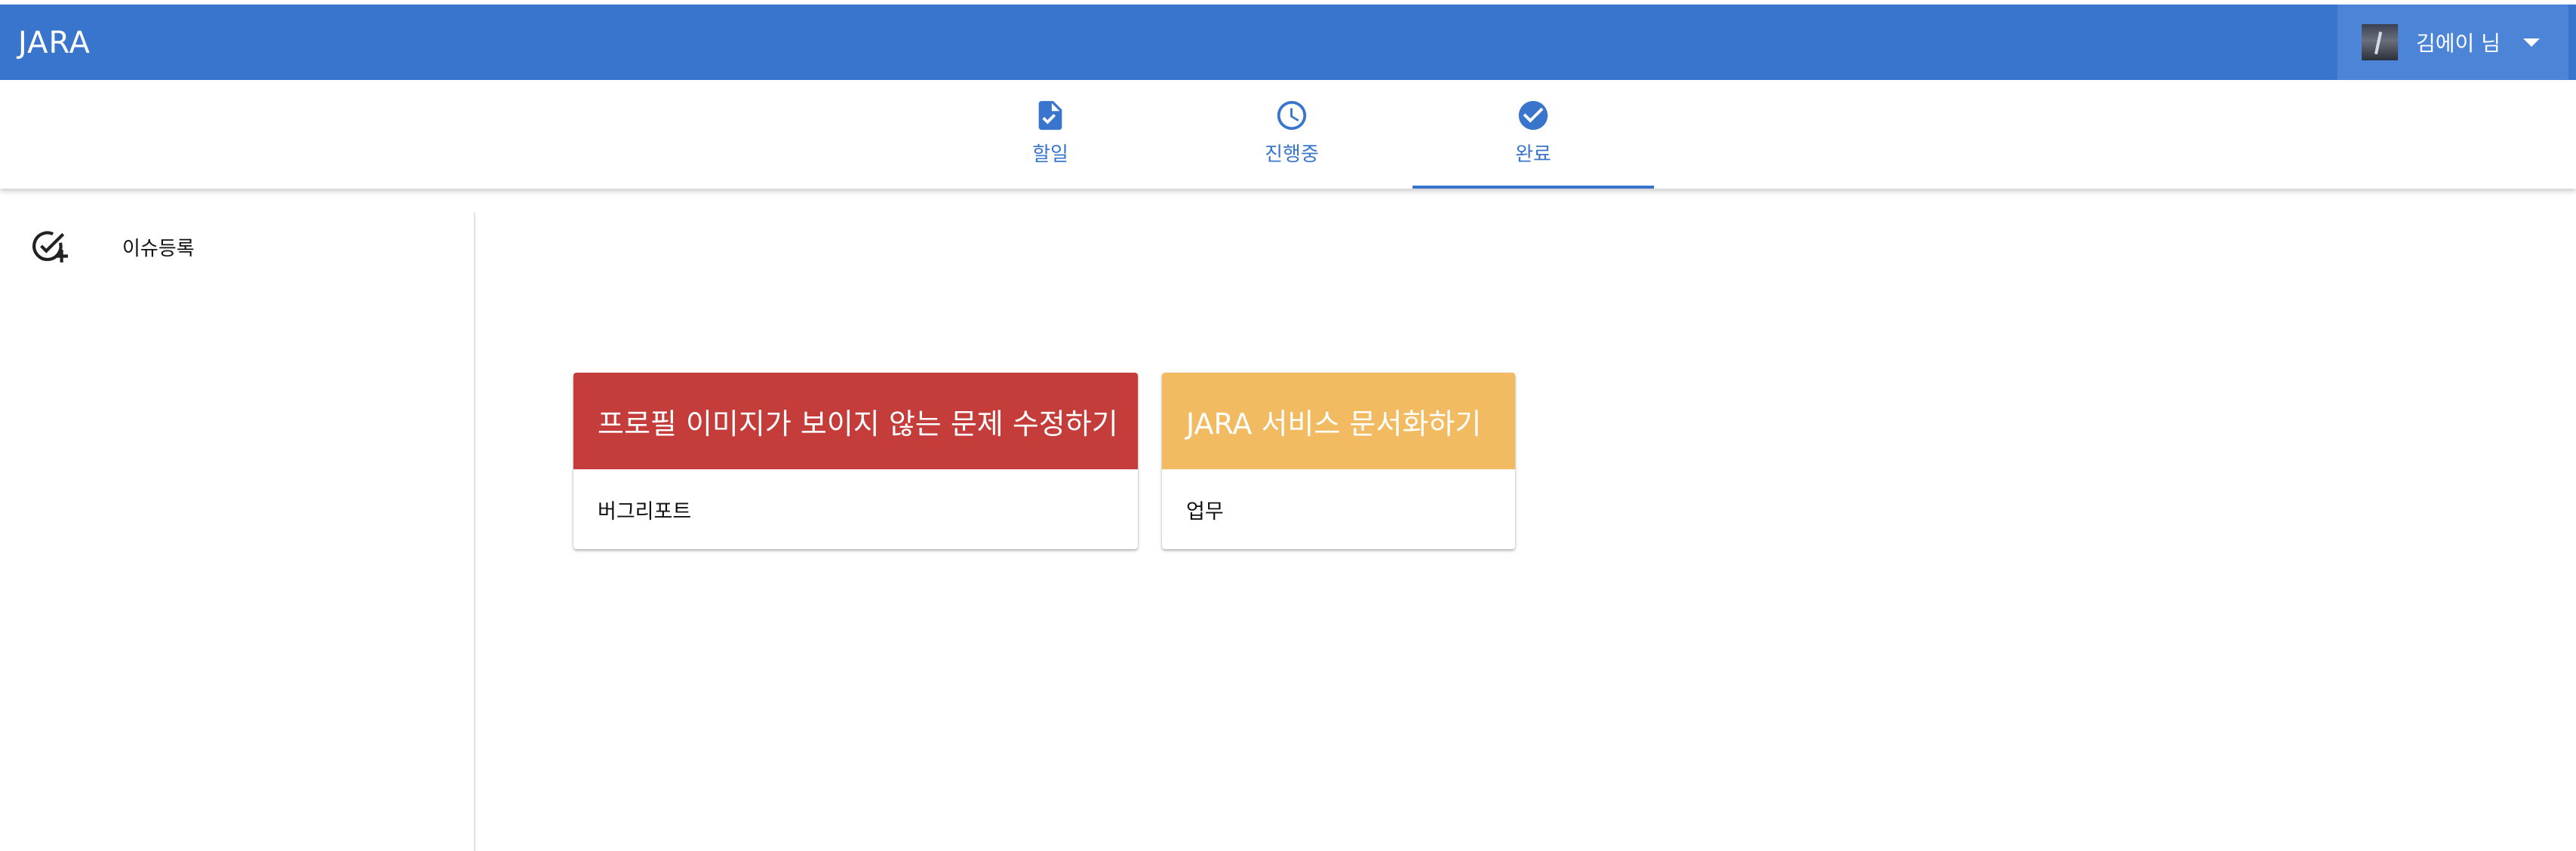 The width and height of the screenshot is (2576, 851). I want to click on sidebar-item-label: 이슈등록, so click(158, 249).